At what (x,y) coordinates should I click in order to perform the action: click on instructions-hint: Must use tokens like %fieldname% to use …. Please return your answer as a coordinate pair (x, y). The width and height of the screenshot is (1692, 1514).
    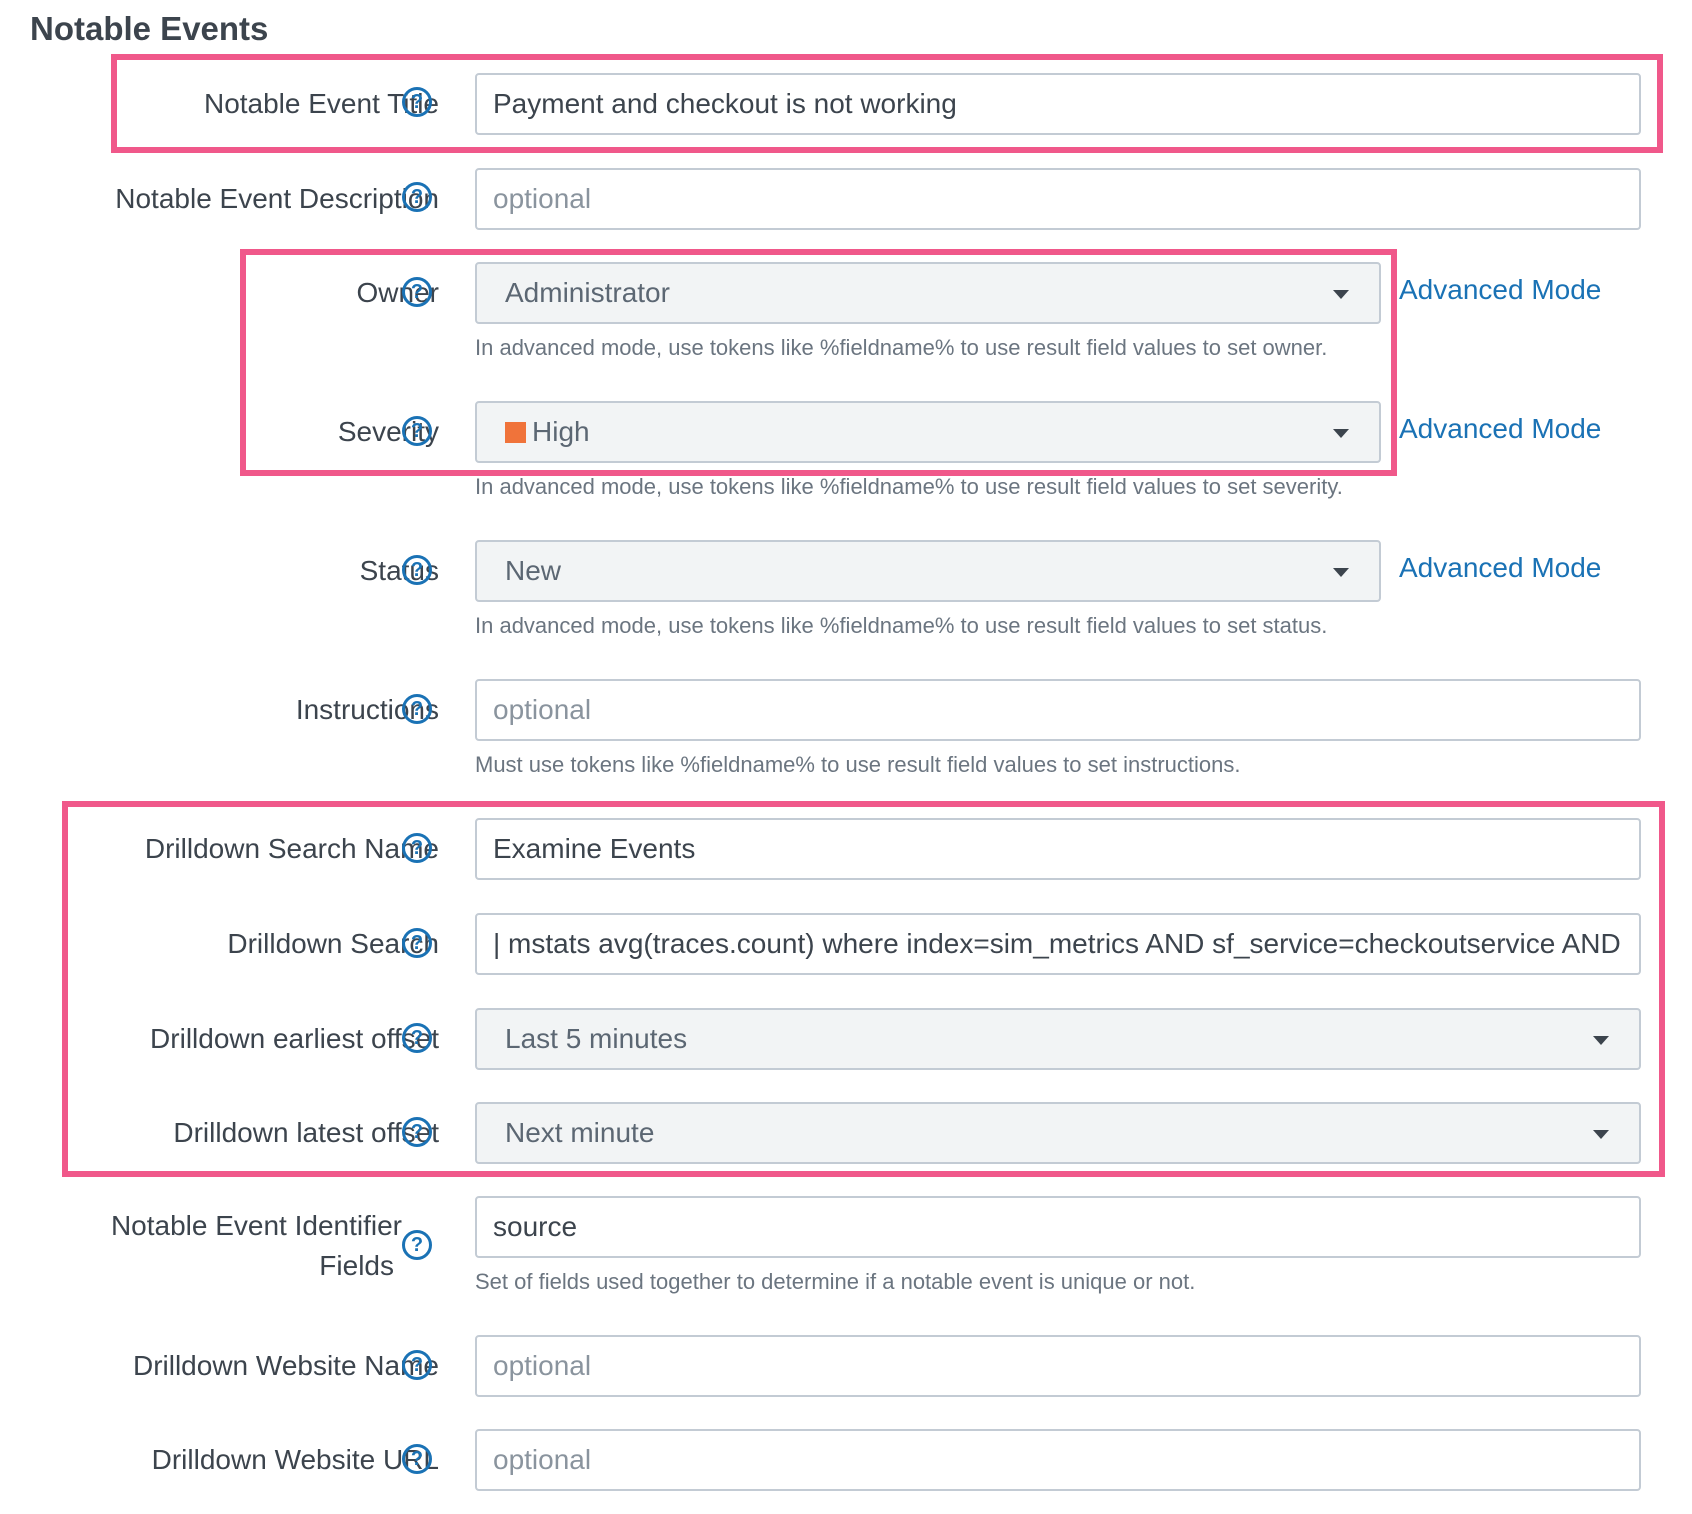
    Looking at the image, I should click on (858, 764).